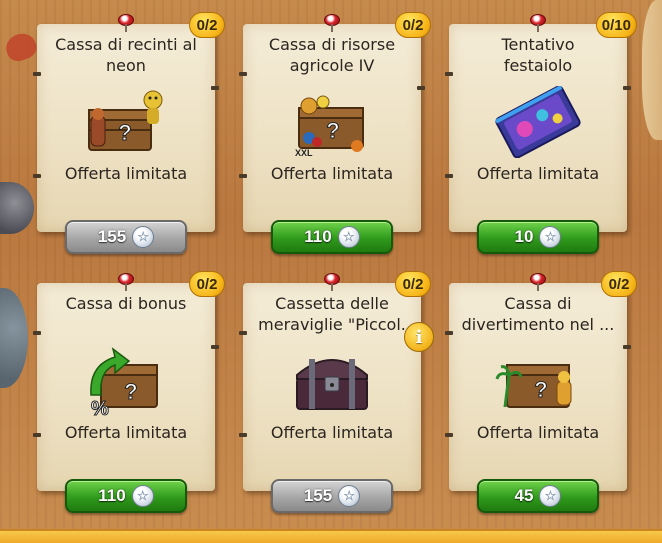 Image resolution: width=662 pixels, height=543 pixels. I want to click on resource-chest-icon: ? XXL, so click(329, 126).